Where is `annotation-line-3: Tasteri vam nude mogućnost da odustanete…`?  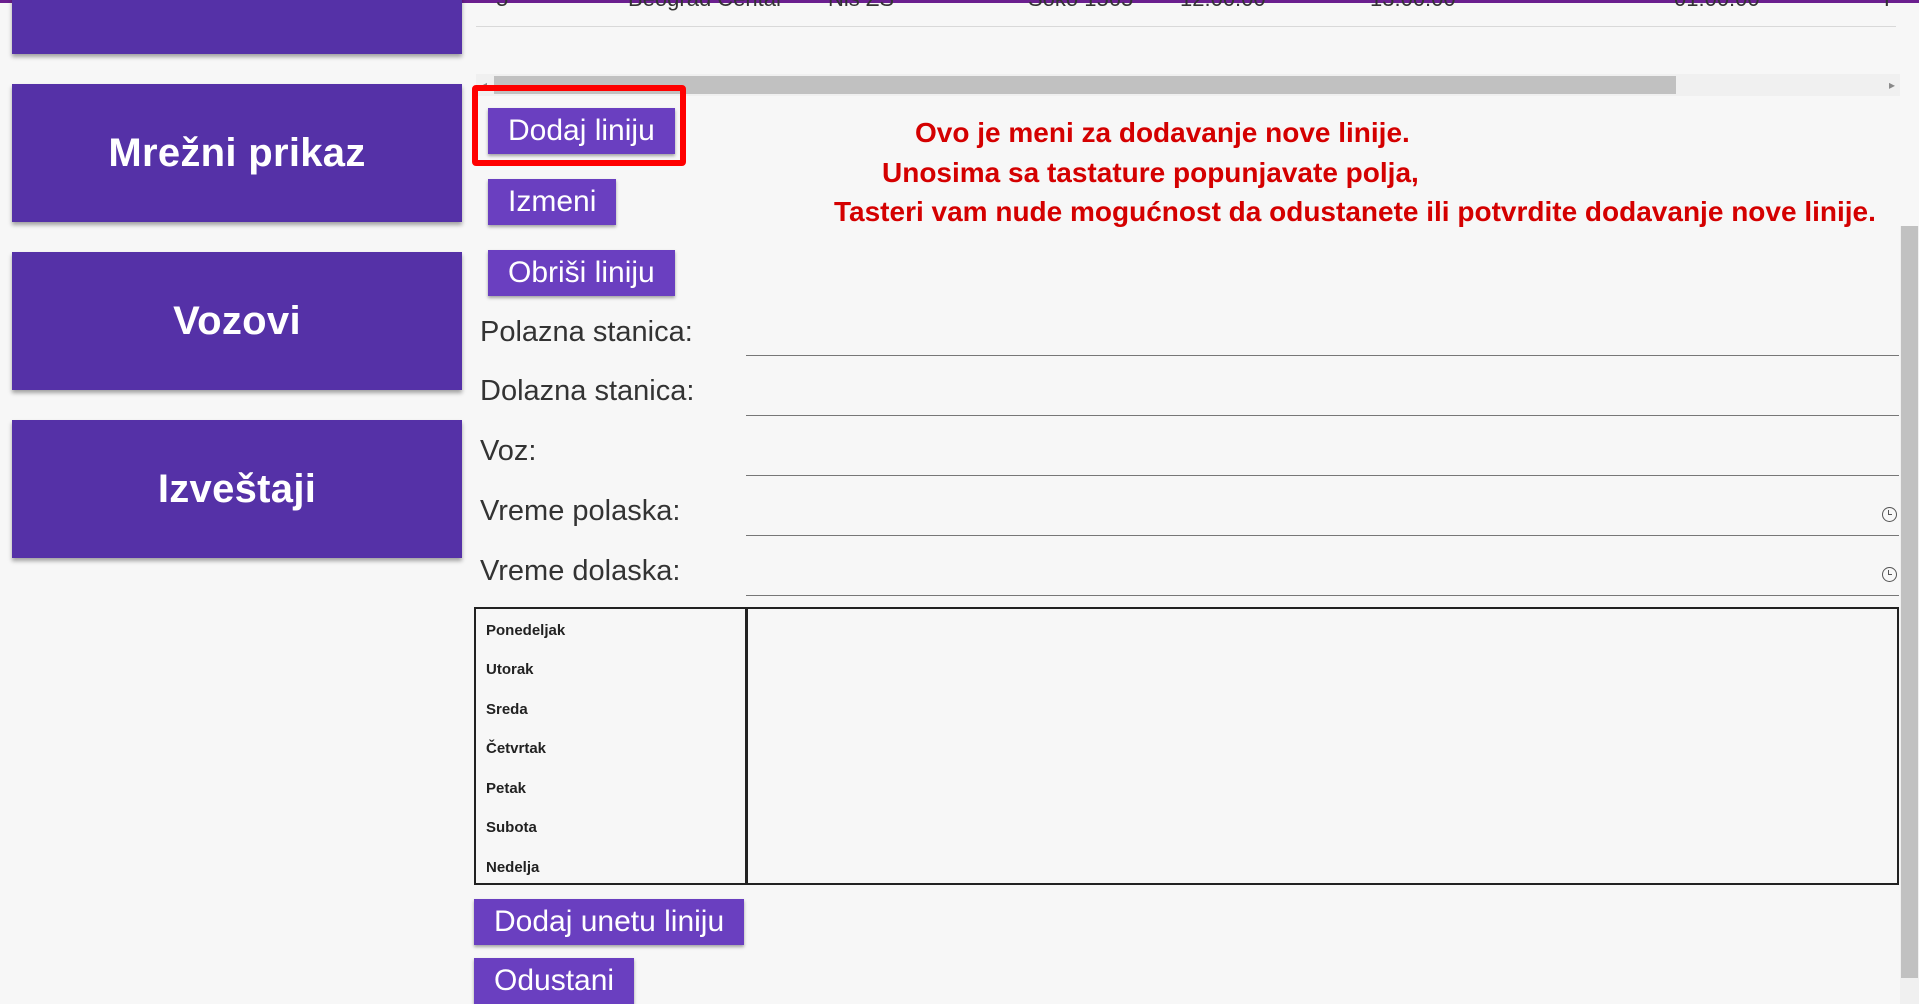 annotation-line-3: Tasteri vam nude mogućnost da odustanete… is located at coordinates (1355, 211).